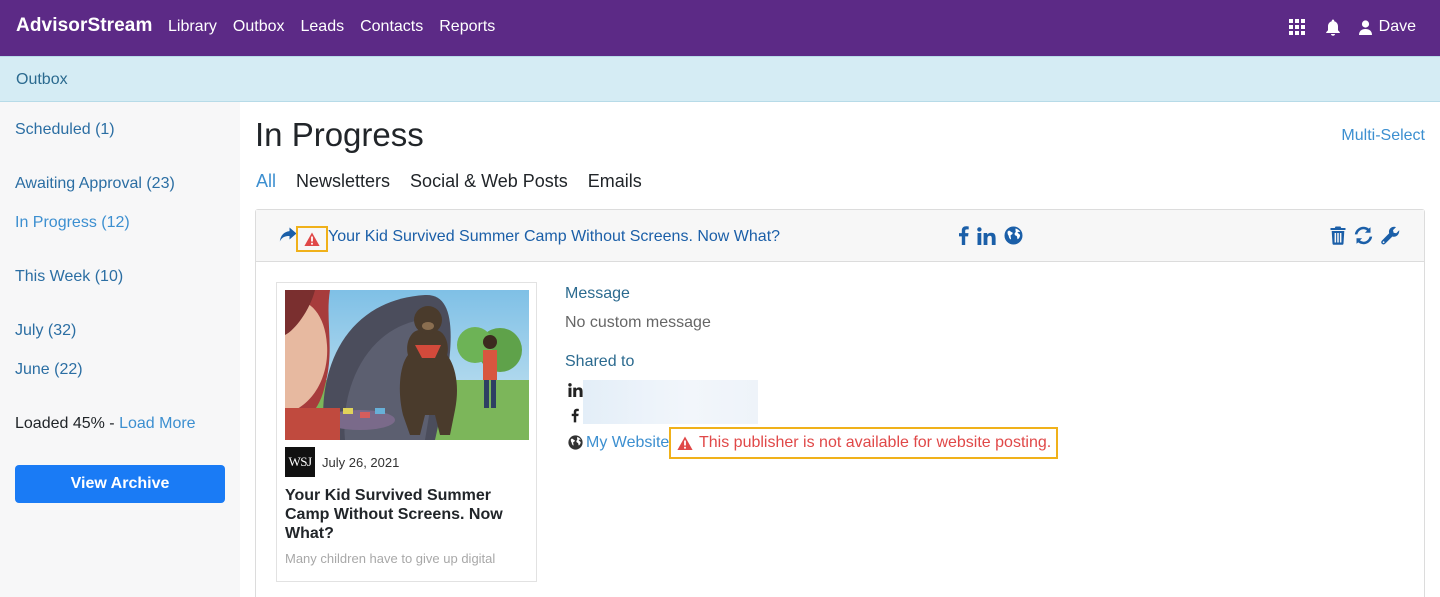 Image resolution: width=1440 pixels, height=597 pixels. I want to click on post-actions, so click(1361, 235).